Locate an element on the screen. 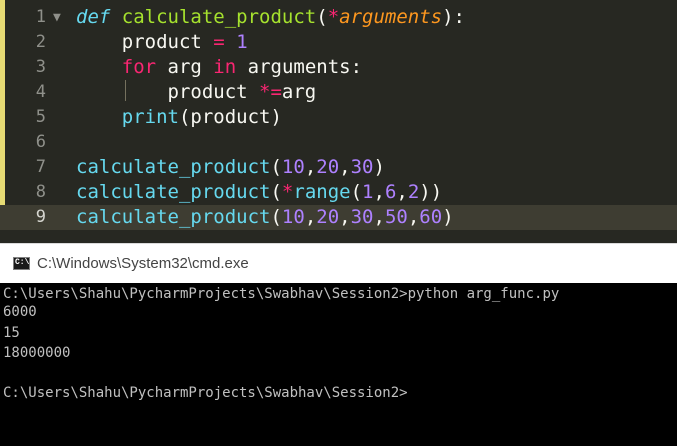 This screenshot has width=677, height=446. code-token: 50 is located at coordinates (396, 217).